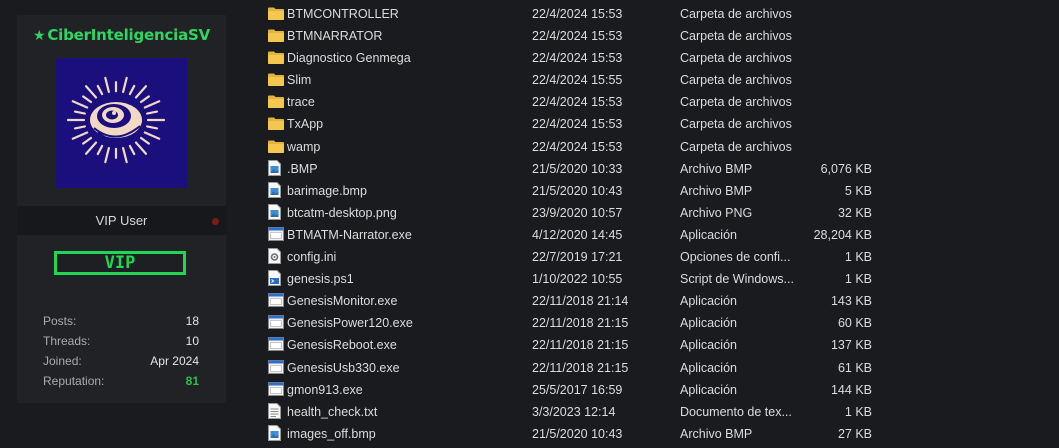 This screenshot has height=448, width=1059. Describe the element at coordinates (343, 368) in the screenshot. I see `file-name: GenesisUsb330.exe` at that location.